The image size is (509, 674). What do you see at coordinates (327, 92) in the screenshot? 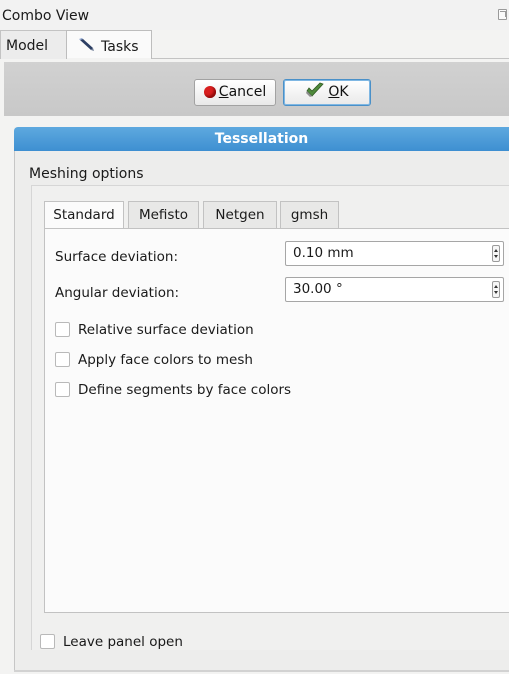
I see `ok-button: OK` at bounding box center [327, 92].